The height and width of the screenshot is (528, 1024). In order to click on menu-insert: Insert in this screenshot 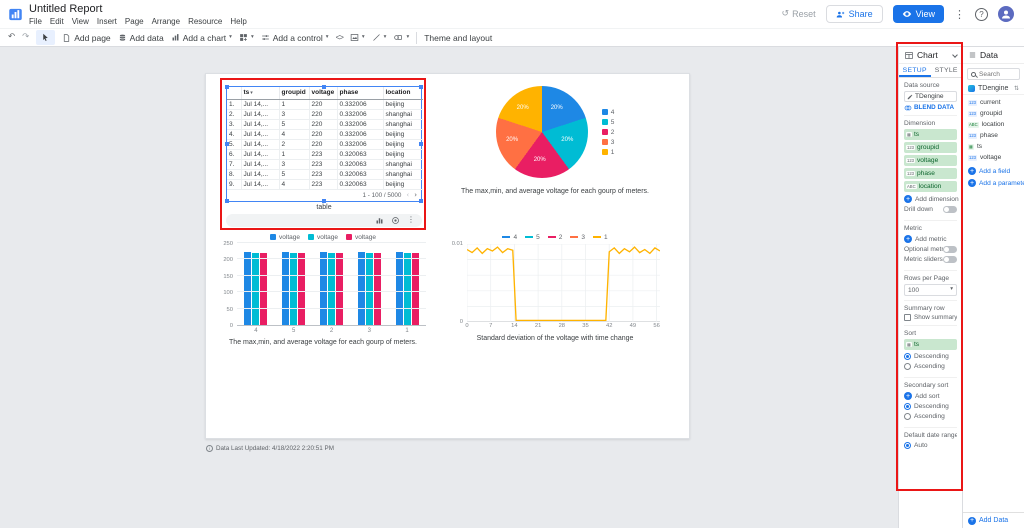, I will do `click(107, 21)`.